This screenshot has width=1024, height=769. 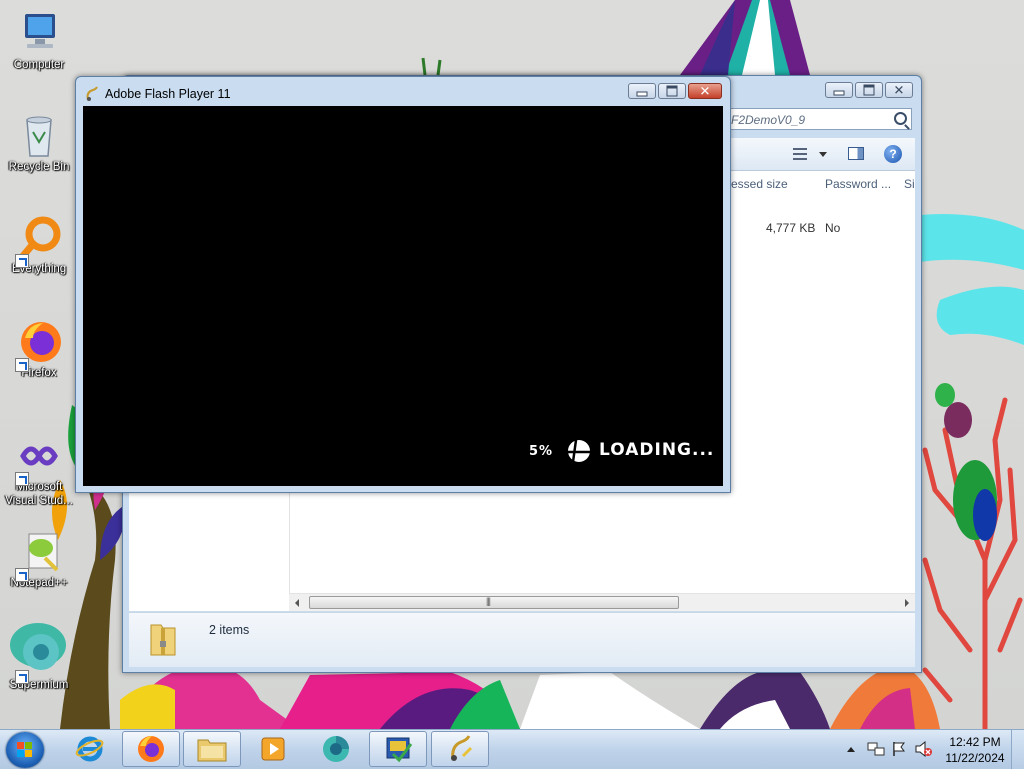 What do you see at coordinates (899, 749) in the screenshot?
I see `action-center-flag-icon` at bounding box center [899, 749].